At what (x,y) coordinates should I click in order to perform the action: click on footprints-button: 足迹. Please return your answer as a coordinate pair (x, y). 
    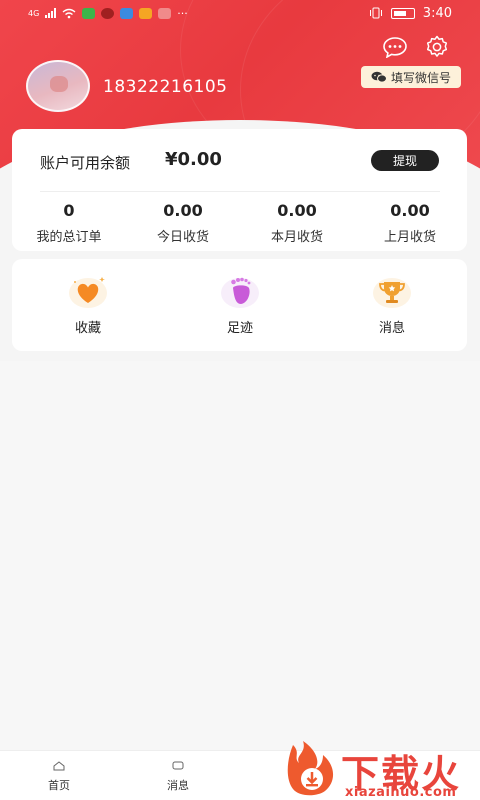
    Looking at the image, I should click on (240, 304).